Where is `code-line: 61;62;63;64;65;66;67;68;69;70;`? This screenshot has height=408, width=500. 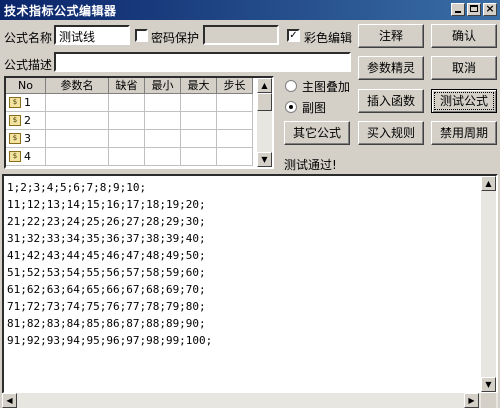
code-line: 61;62;63;64;65;66;67;68;69;70; is located at coordinates (106, 289).